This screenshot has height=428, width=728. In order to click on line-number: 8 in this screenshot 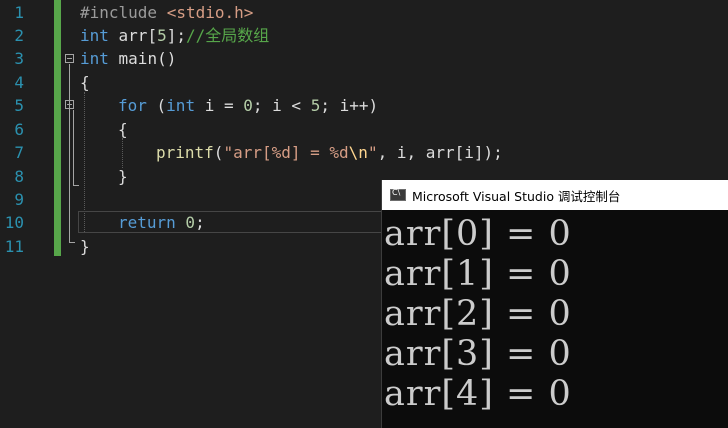, I will do `click(19, 176)`.